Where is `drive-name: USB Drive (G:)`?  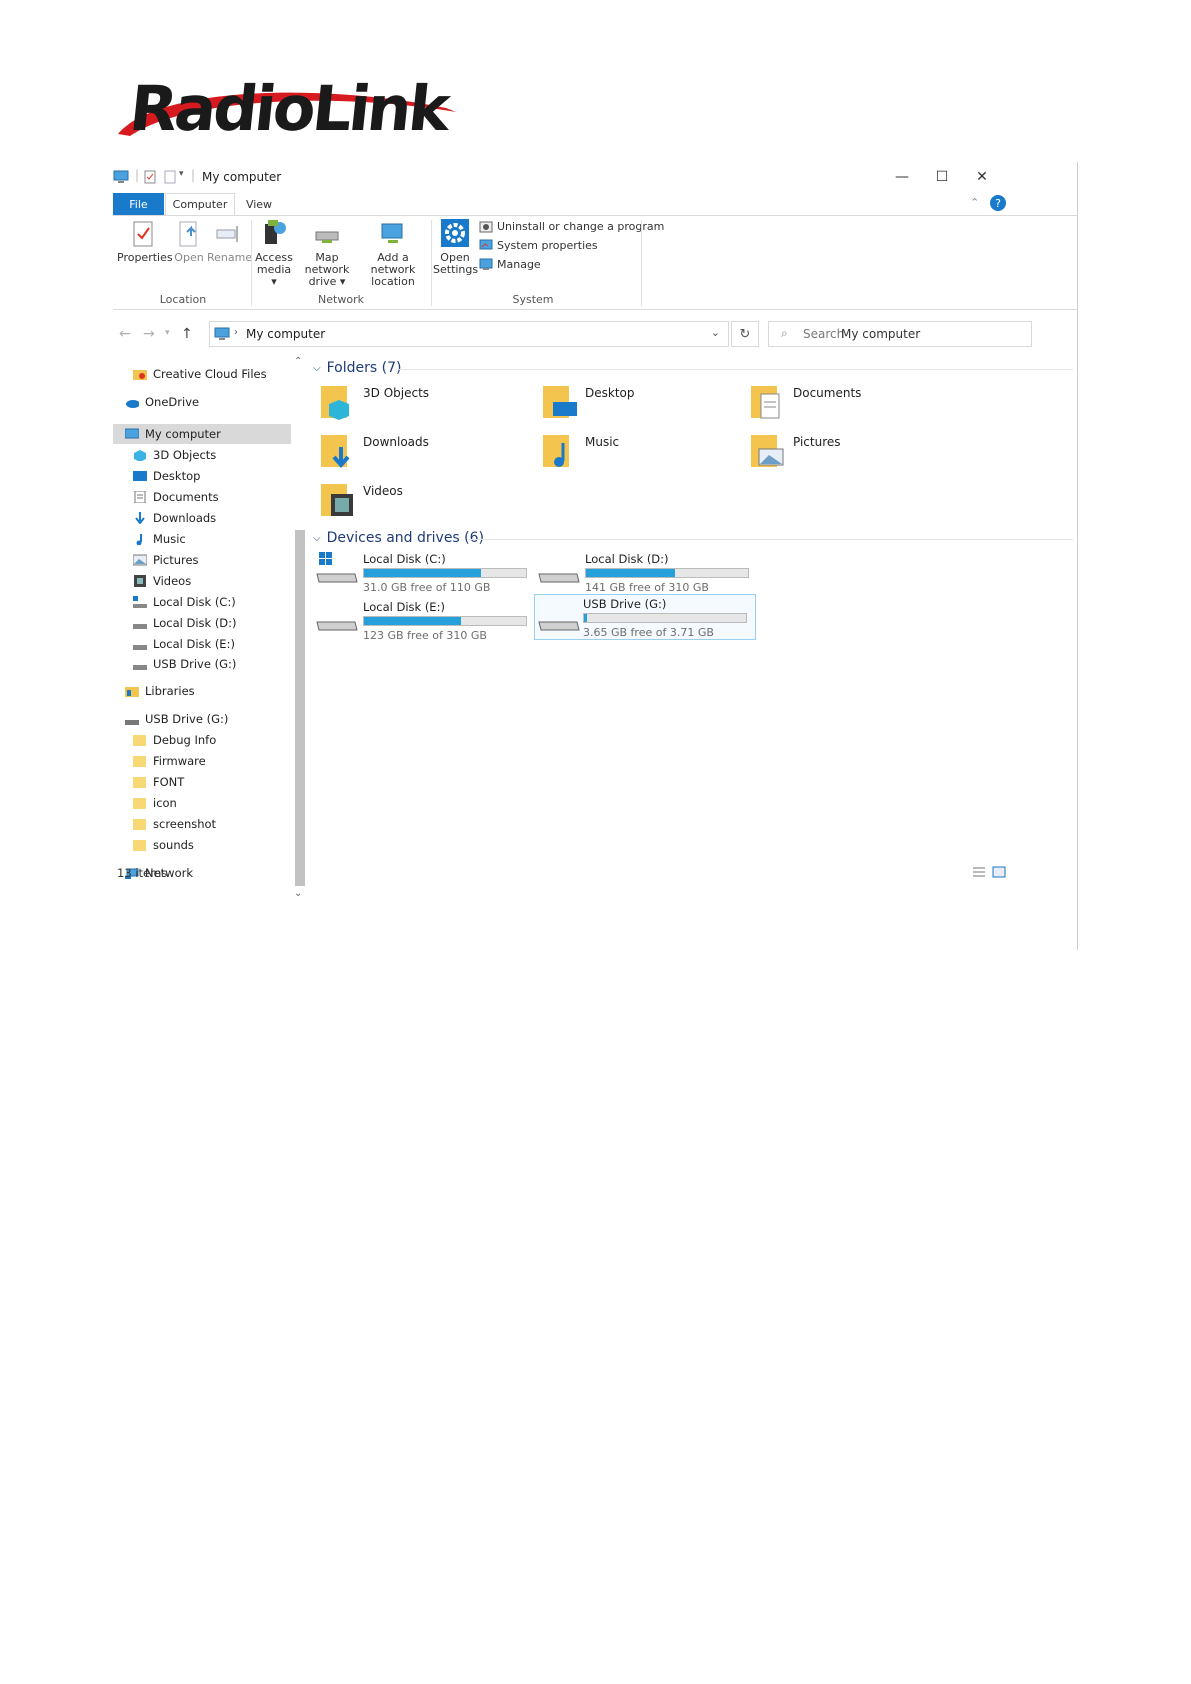
drive-name: USB Drive (G:) is located at coordinates (625, 604).